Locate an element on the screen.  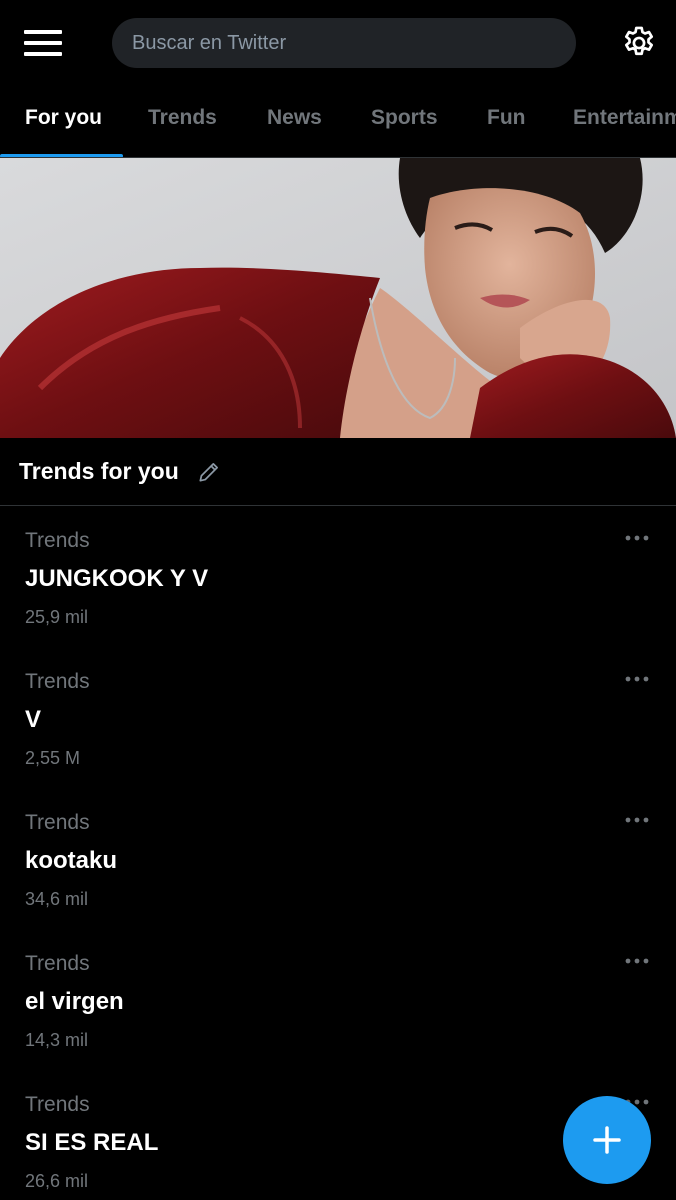
compose-button is located at coordinates (607, 1140).